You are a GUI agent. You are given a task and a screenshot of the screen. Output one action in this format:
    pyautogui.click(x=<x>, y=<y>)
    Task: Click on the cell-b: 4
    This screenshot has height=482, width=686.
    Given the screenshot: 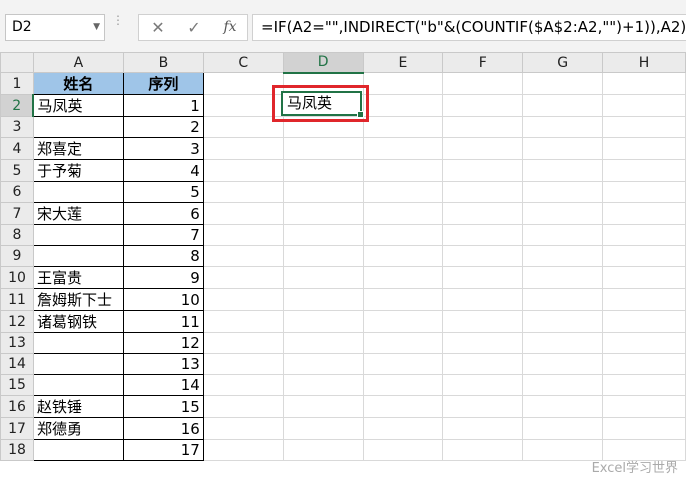 What is the action you would take?
    pyautogui.click(x=163, y=170)
    